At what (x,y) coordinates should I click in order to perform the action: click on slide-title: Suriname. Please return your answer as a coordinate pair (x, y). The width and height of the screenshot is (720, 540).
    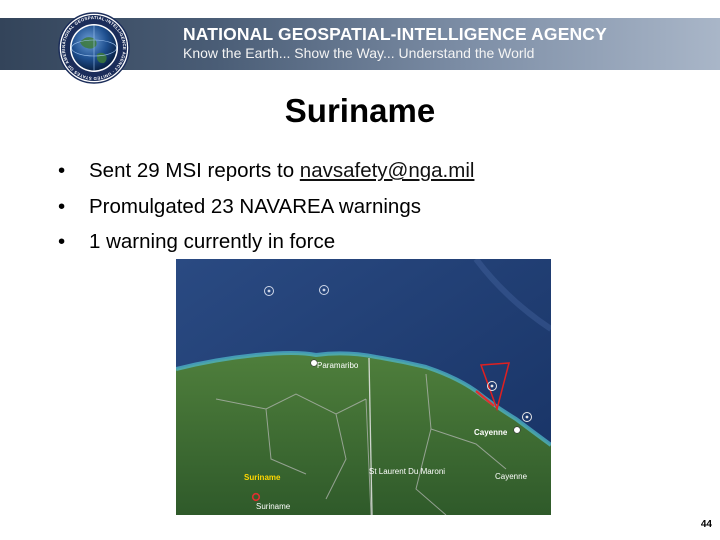
    Looking at the image, I should click on (360, 110).